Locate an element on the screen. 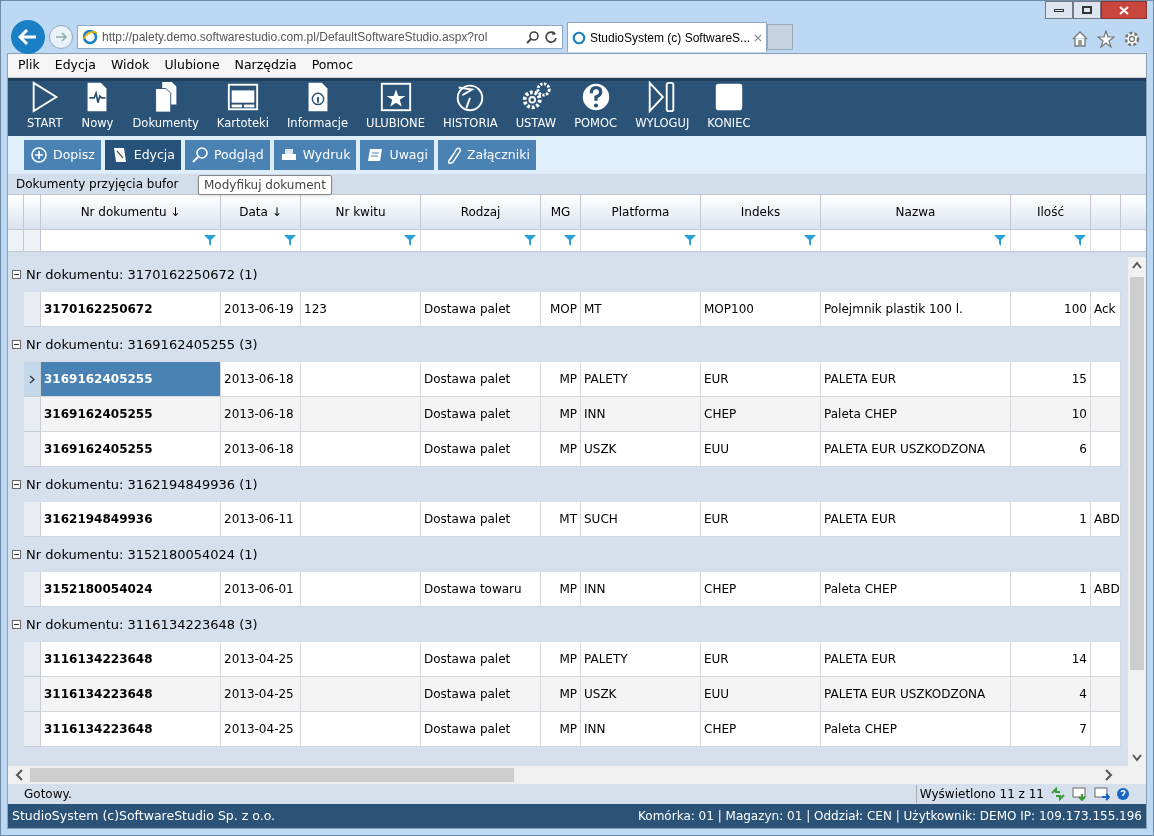 Image resolution: width=1154 pixels, height=836 pixels. table-cell: 2013-06-19 is located at coordinates (261, 309).